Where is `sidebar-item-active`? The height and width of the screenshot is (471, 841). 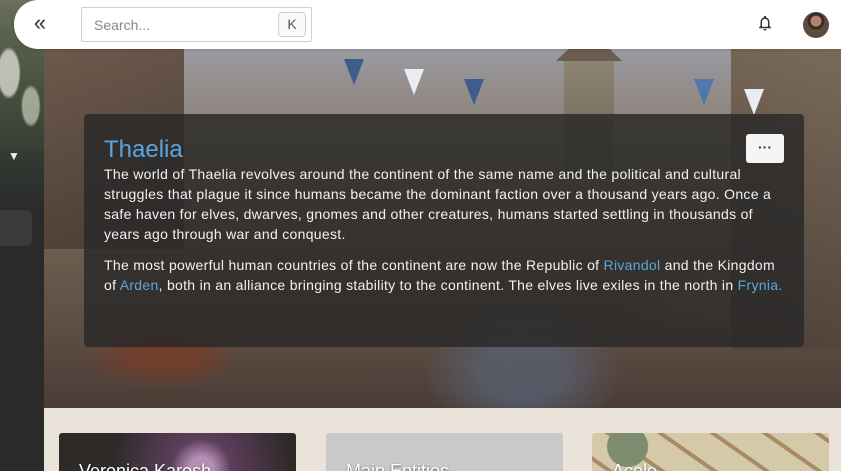 sidebar-item-active is located at coordinates (16, 228).